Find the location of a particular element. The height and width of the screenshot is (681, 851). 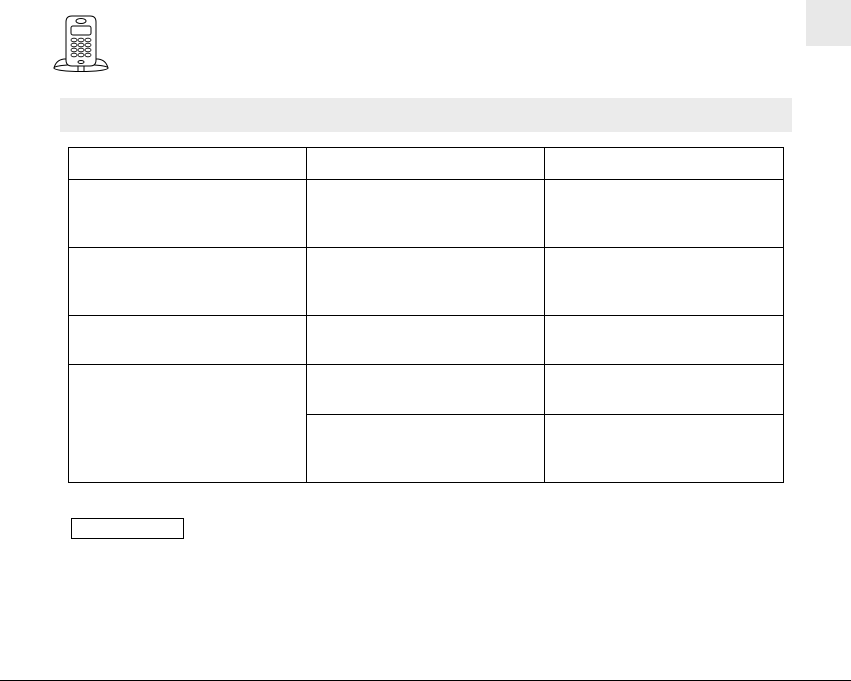

table-header-row is located at coordinates (426, 163).